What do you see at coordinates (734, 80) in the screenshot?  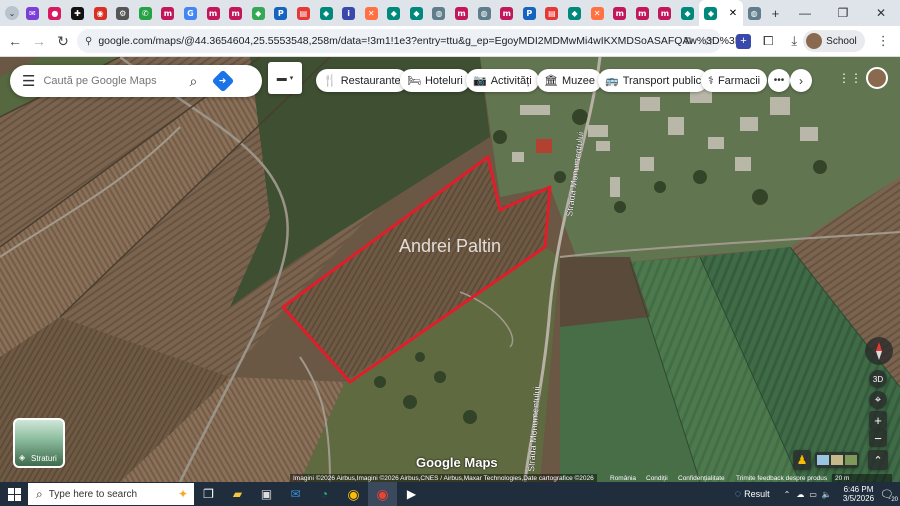 I see `chip-farmacii: ⚕ Farmacii` at bounding box center [734, 80].